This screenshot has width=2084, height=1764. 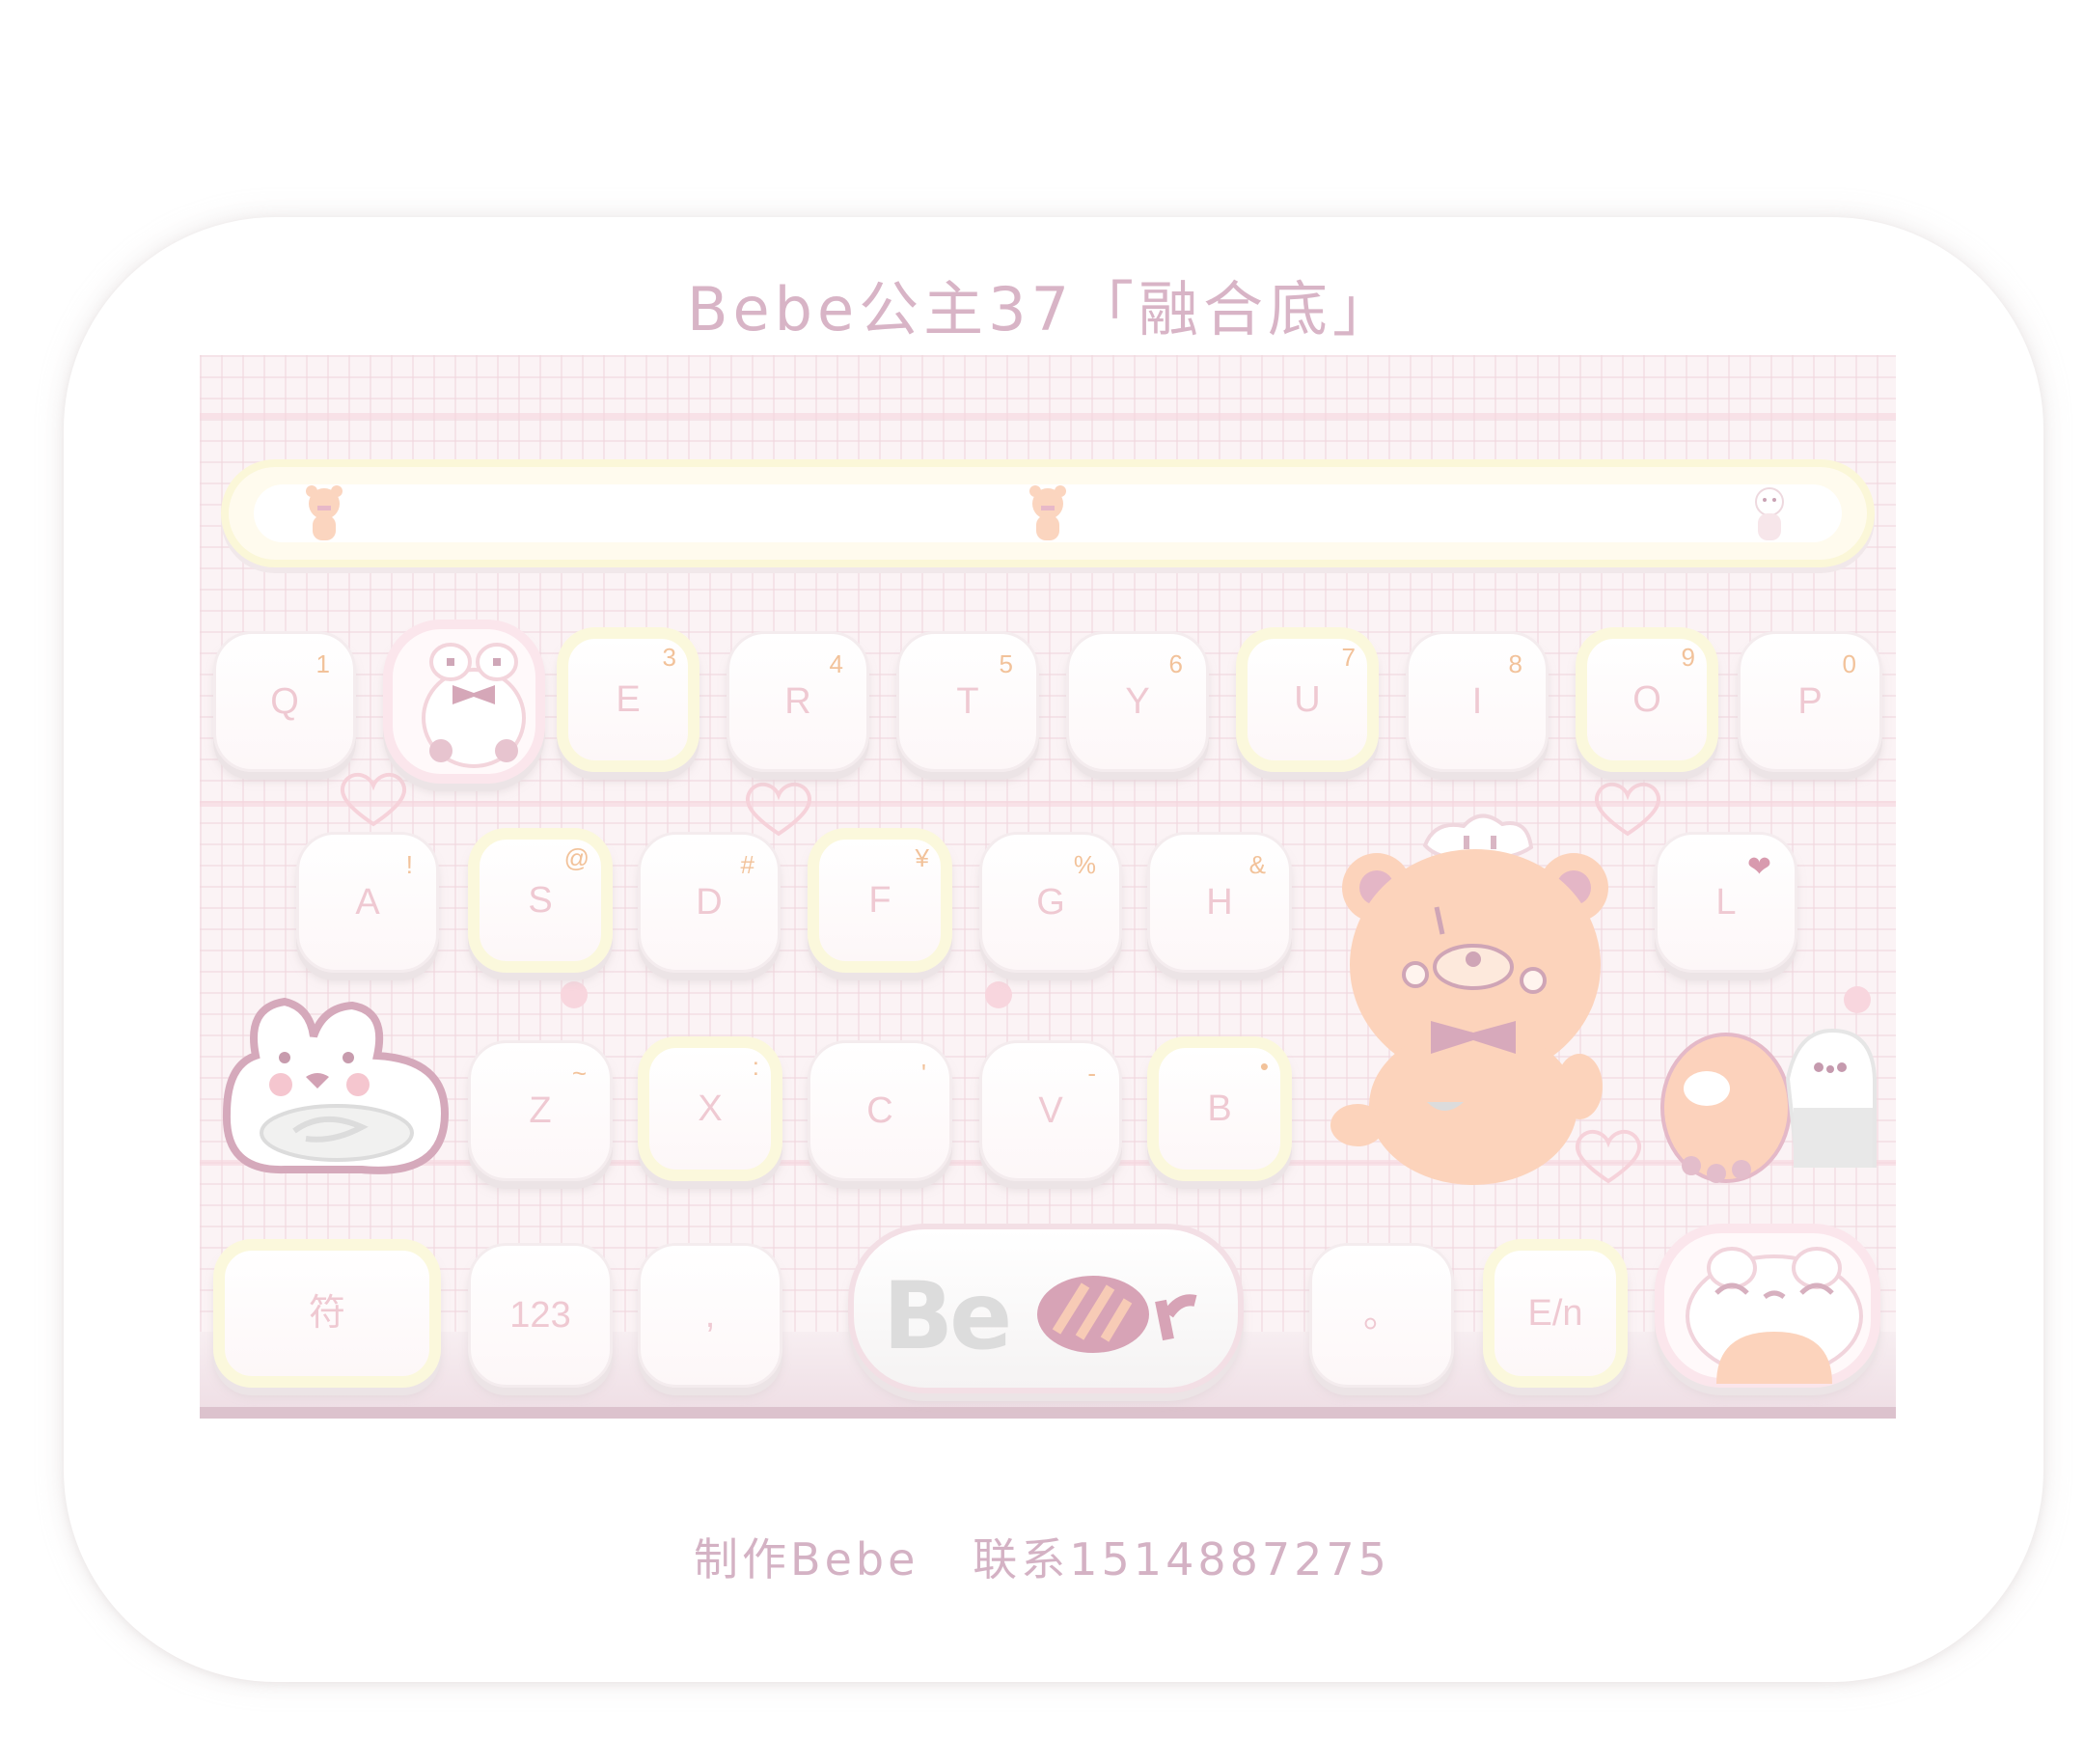 What do you see at coordinates (1768, 1105) in the screenshot?
I see `paw-and-ghost-icon` at bounding box center [1768, 1105].